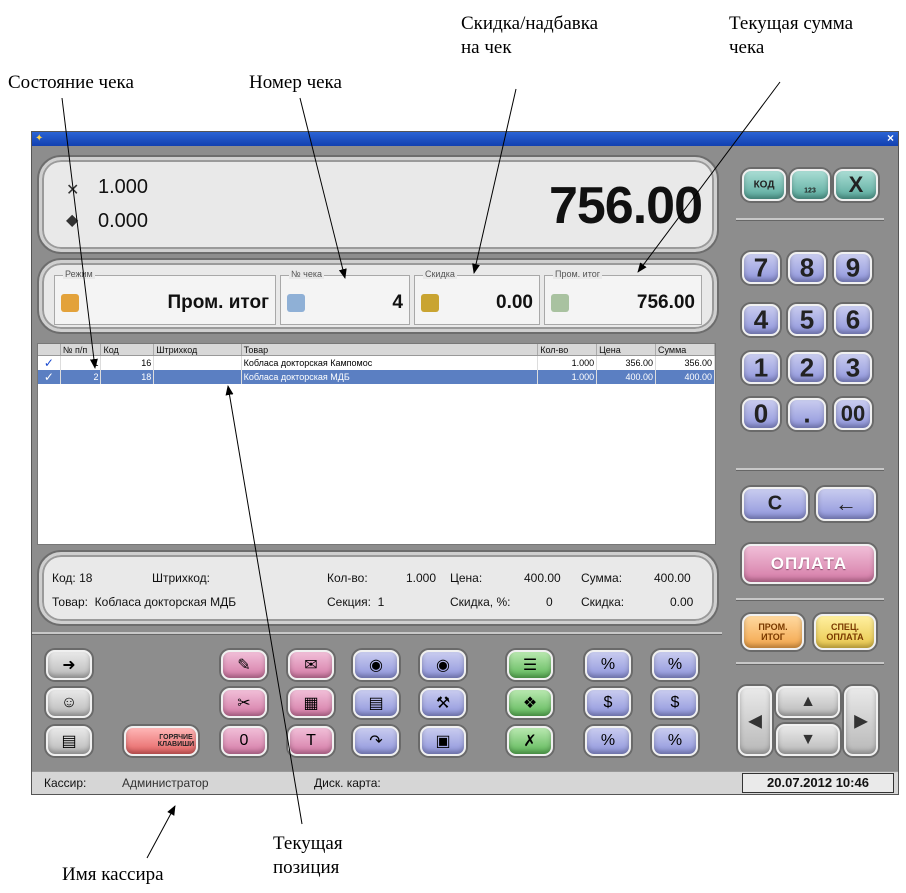 The image size is (906, 893). Describe the element at coordinates (443, 703) in the screenshot. I see `gavel-button: ⚒` at that location.